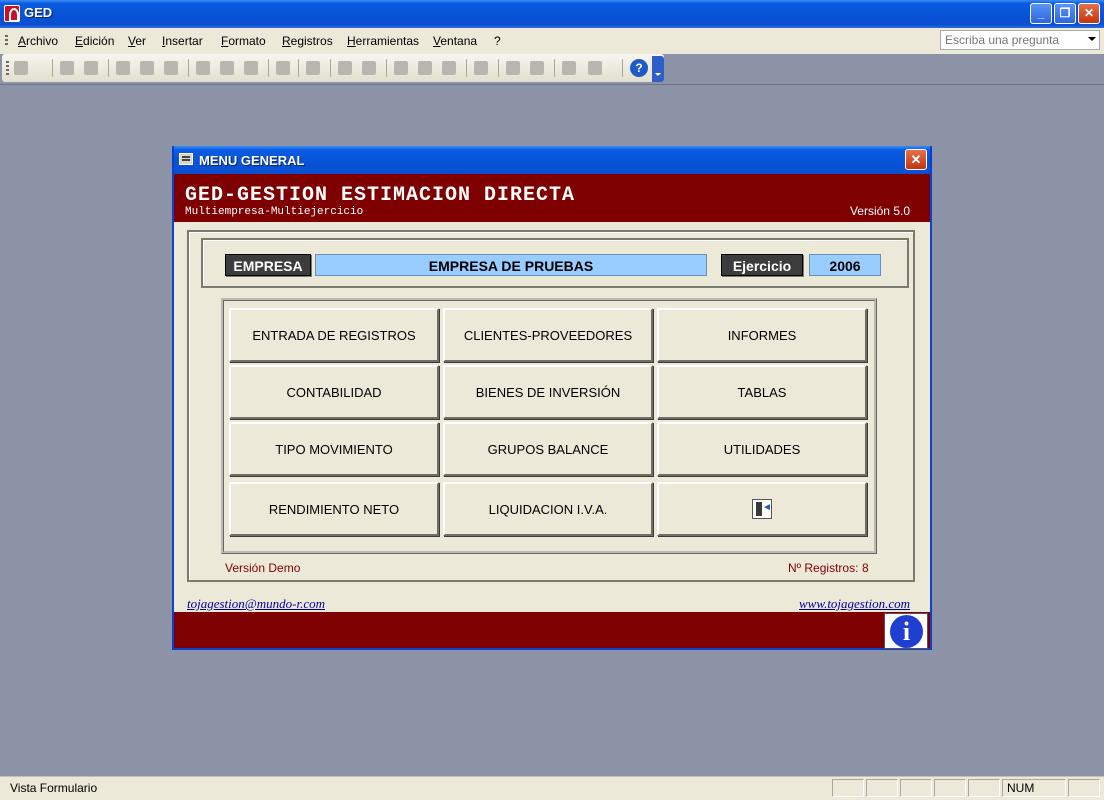 The width and height of the screenshot is (1104, 800). What do you see at coordinates (186, 159) in the screenshot?
I see `form-icon` at bounding box center [186, 159].